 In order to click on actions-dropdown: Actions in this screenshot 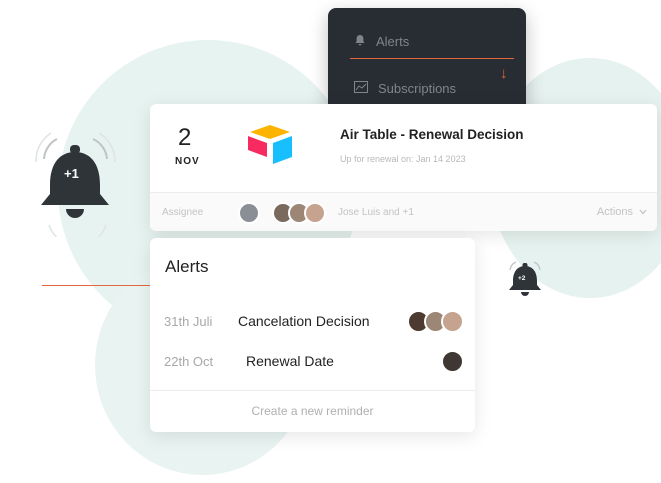, I will do `click(622, 212)`.